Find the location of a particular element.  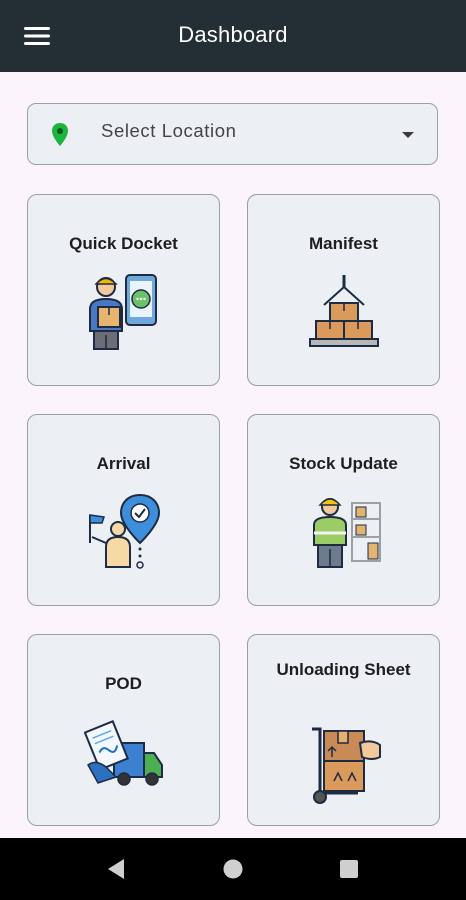

tile-label: Quick Docket is located at coordinates (123, 243).